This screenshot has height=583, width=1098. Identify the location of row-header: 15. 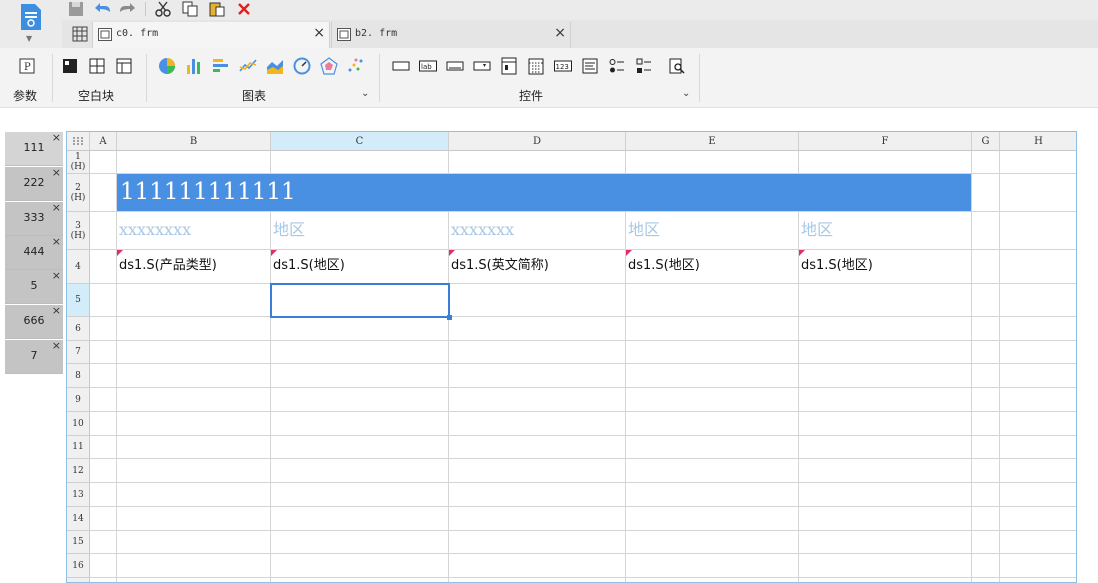
(78, 542).